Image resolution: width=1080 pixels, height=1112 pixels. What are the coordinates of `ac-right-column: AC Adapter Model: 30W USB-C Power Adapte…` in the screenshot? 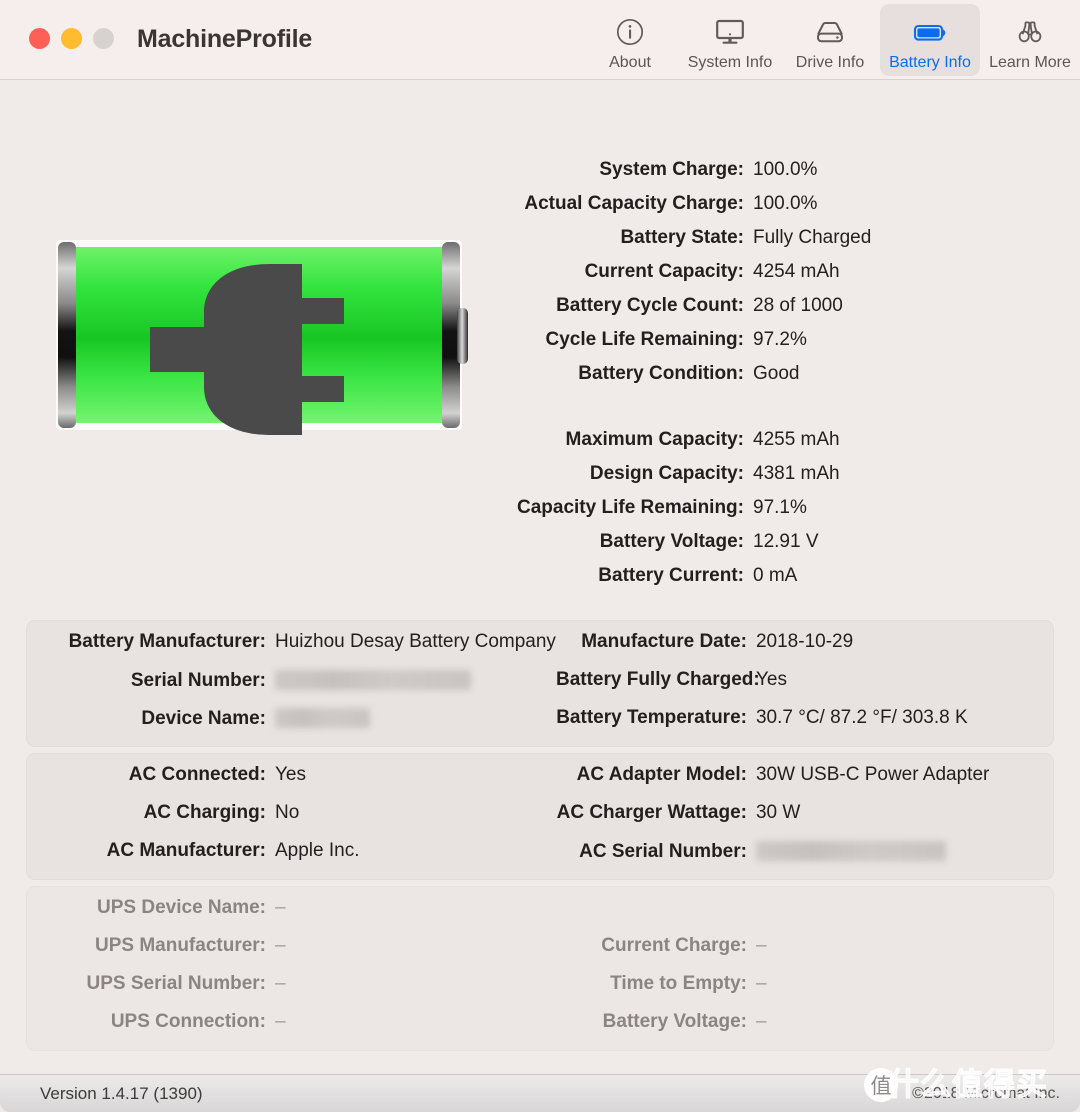 It's located at (804, 821).